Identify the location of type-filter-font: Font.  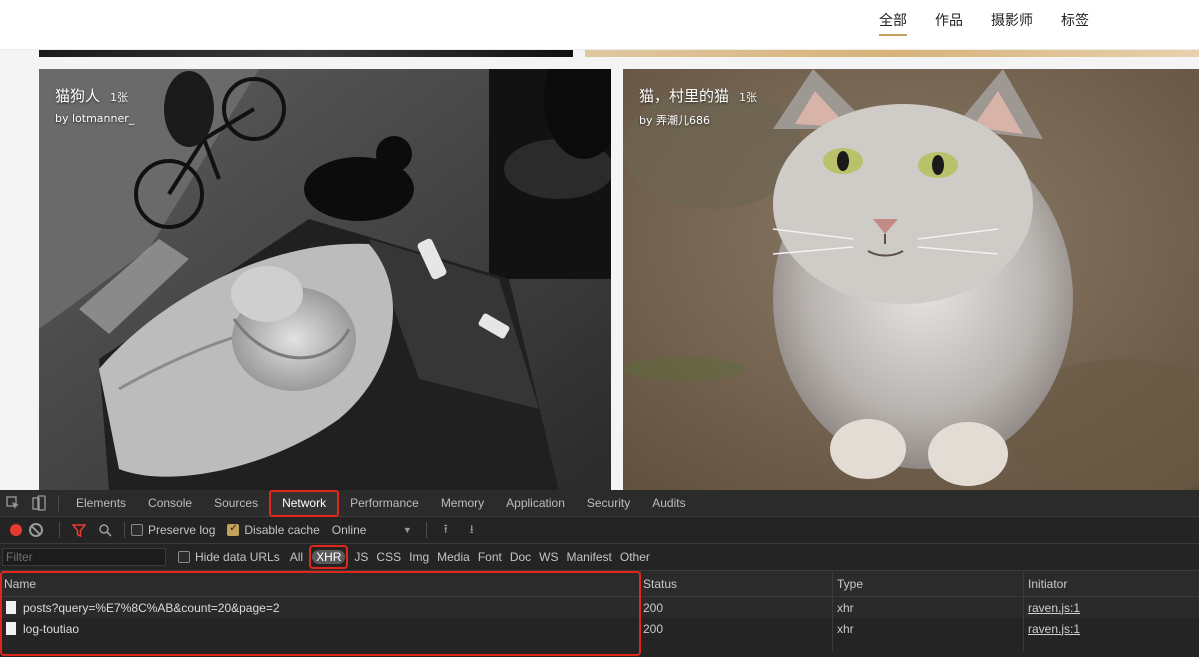
(490, 557).